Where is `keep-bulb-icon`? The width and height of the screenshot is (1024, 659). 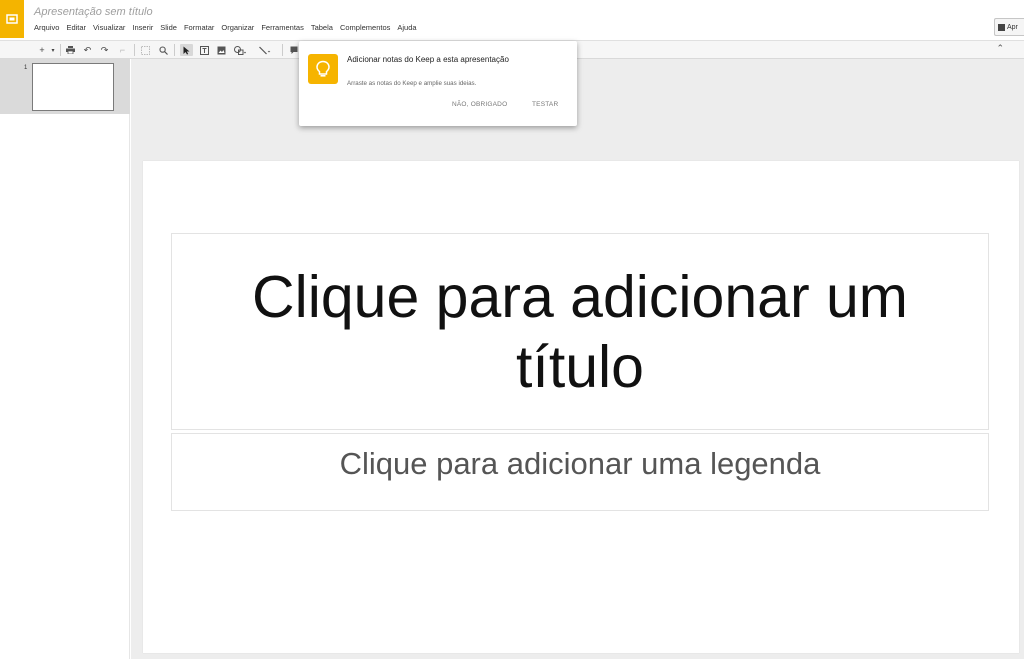 keep-bulb-icon is located at coordinates (323, 69).